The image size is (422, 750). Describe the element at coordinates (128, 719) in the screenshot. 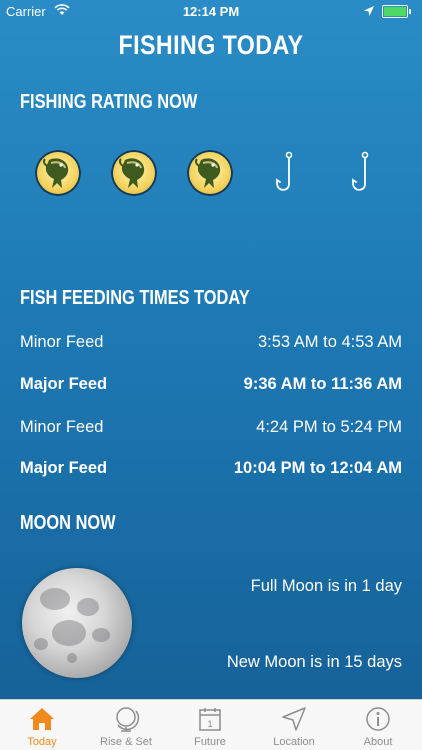

I see `globe-icon` at that location.